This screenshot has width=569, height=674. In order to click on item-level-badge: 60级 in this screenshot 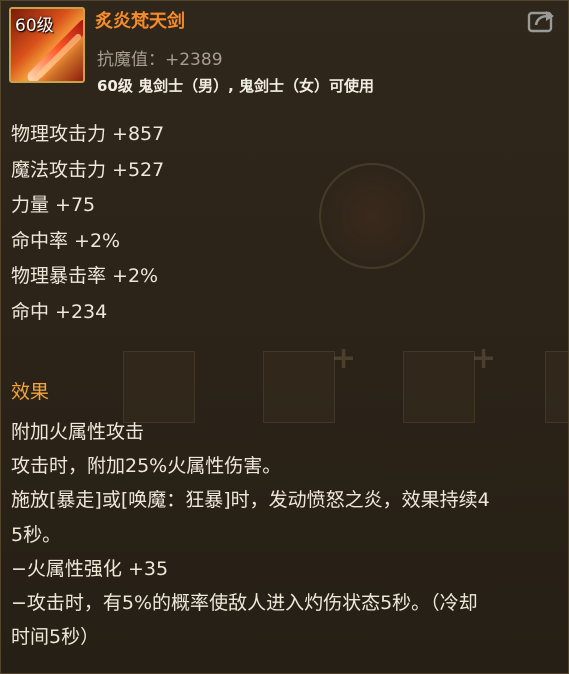, I will do `click(34, 26)`.